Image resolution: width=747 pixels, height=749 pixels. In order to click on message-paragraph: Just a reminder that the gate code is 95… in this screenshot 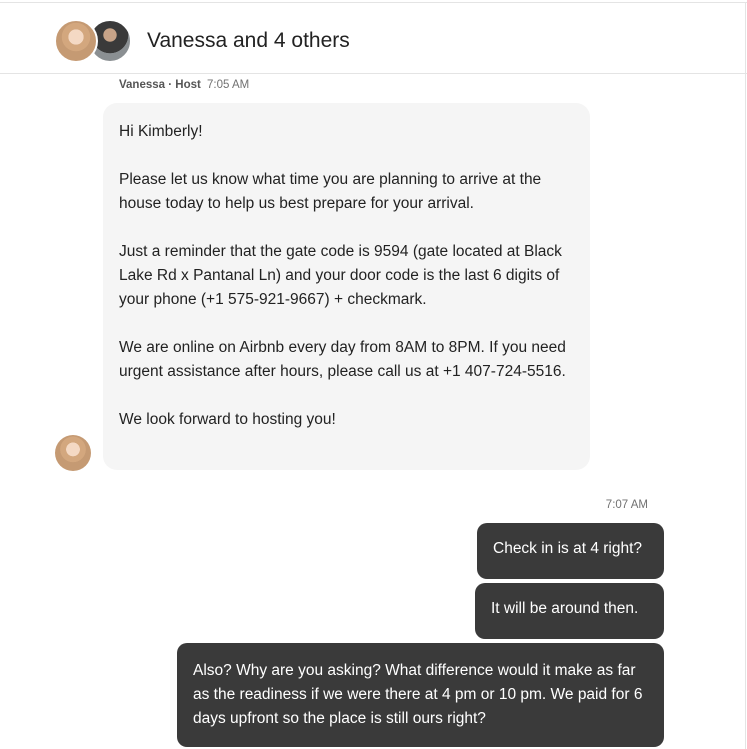, I will do `click(340, 275)`.